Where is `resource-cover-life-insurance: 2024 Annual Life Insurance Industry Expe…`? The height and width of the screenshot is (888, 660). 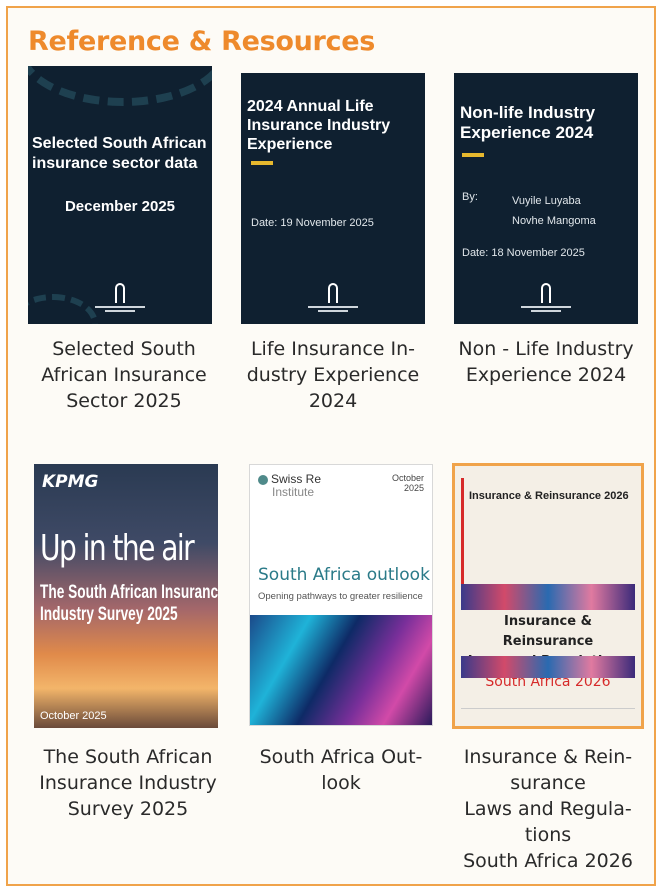
resource-cover-life-insurance: 2024 Annual Life Insurance Industry Expe… is located at coordinates (333, 198).